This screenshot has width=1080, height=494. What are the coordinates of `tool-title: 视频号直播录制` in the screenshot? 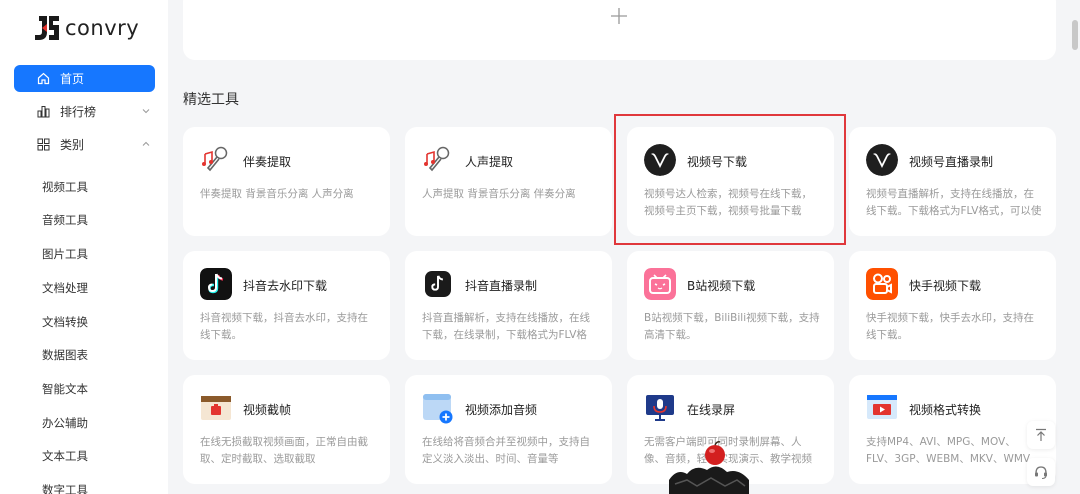 It's located at (951, 162).